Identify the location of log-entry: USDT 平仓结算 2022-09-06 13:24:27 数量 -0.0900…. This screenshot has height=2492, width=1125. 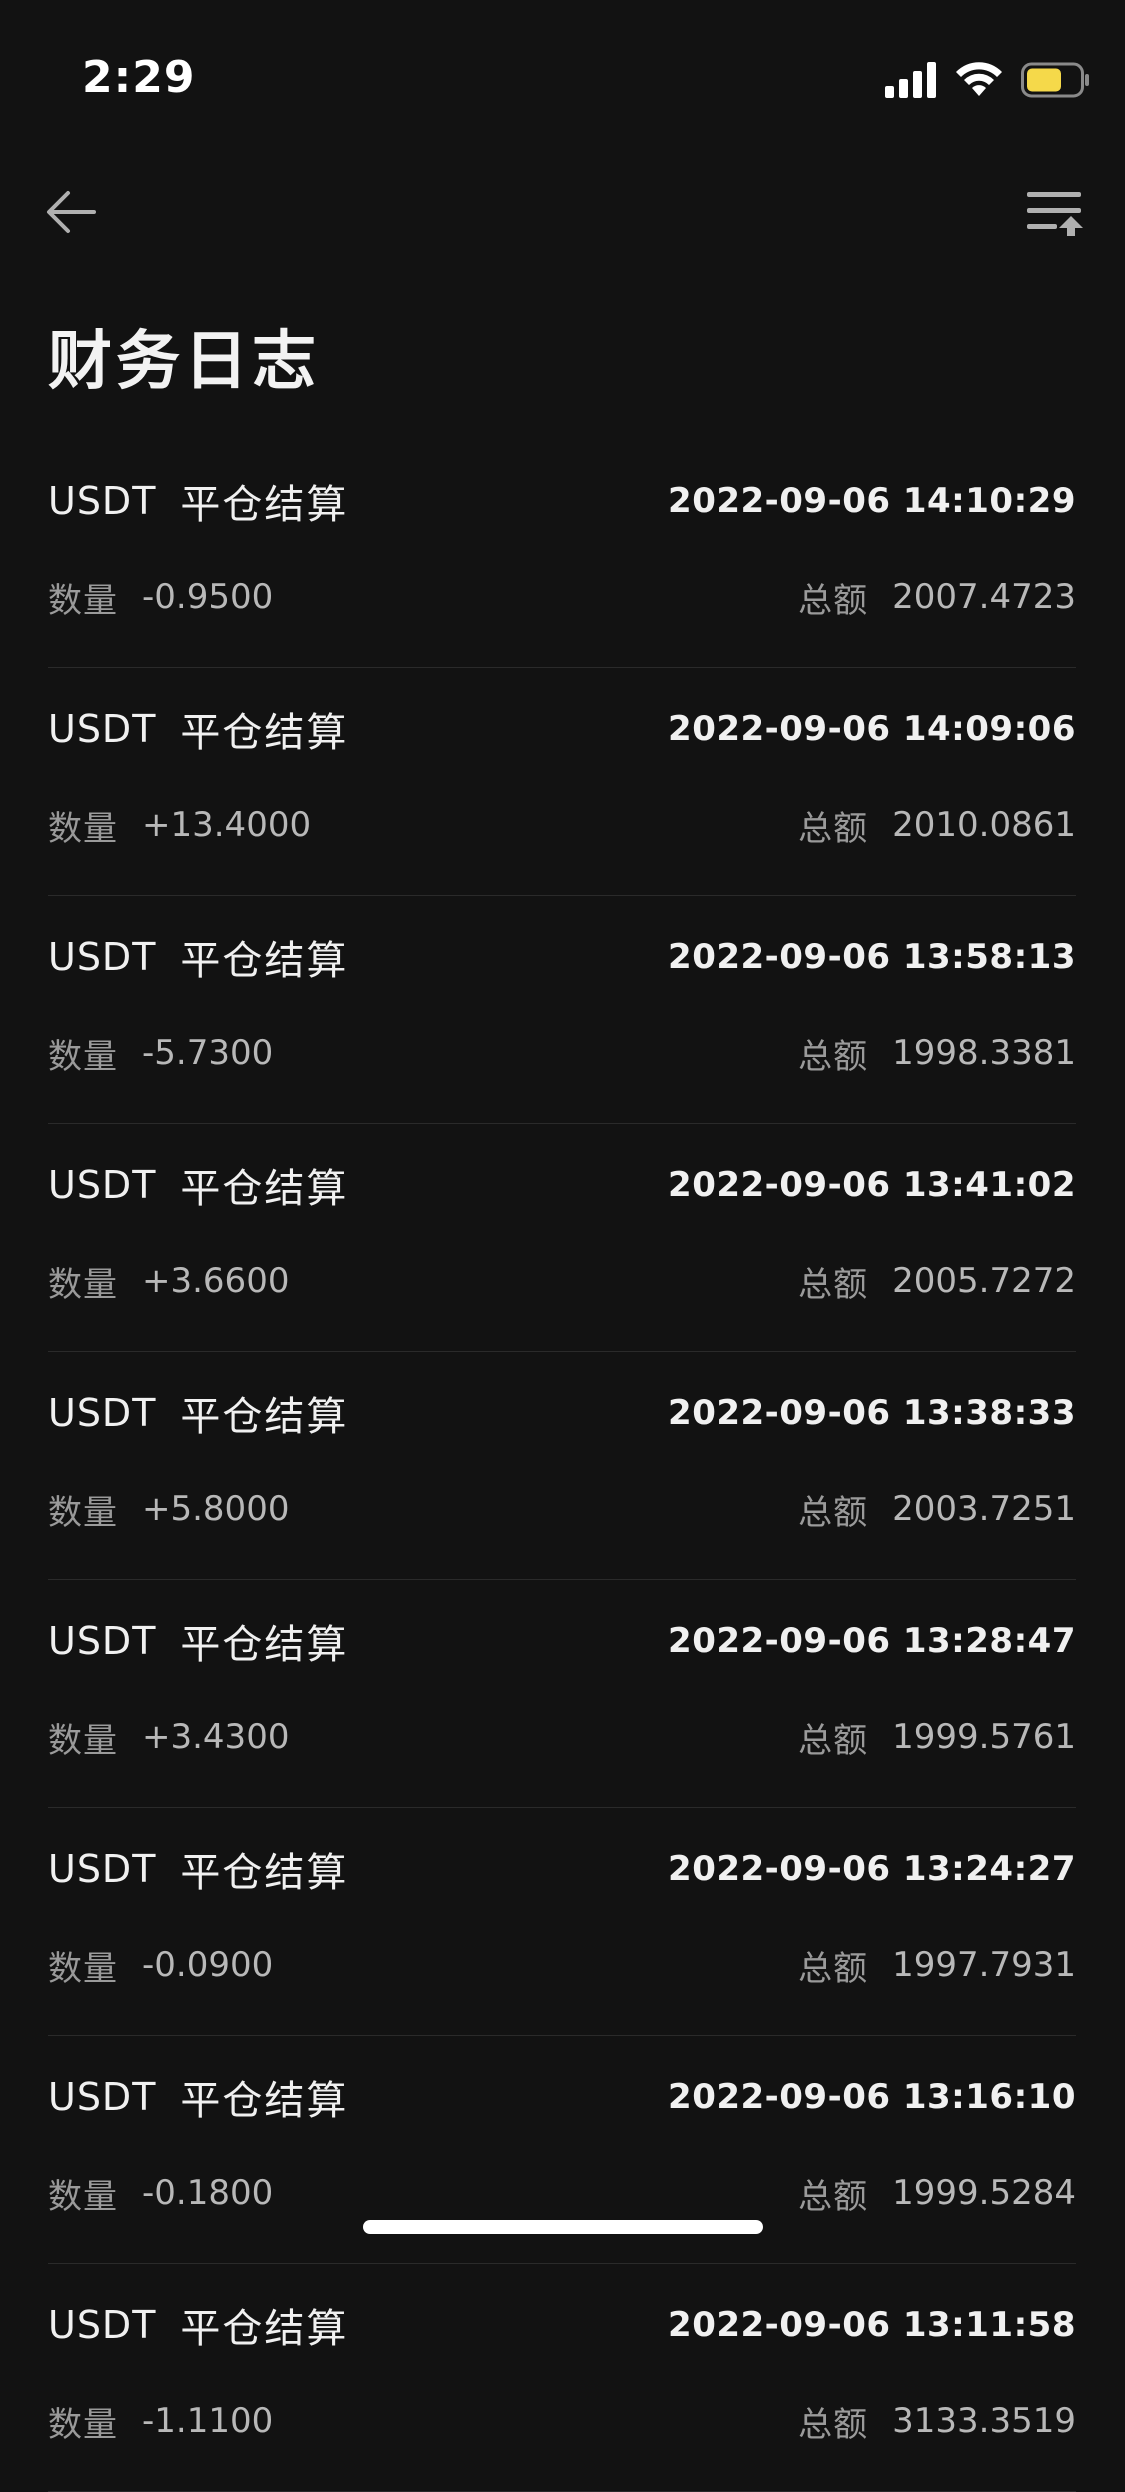
(562, 1922).